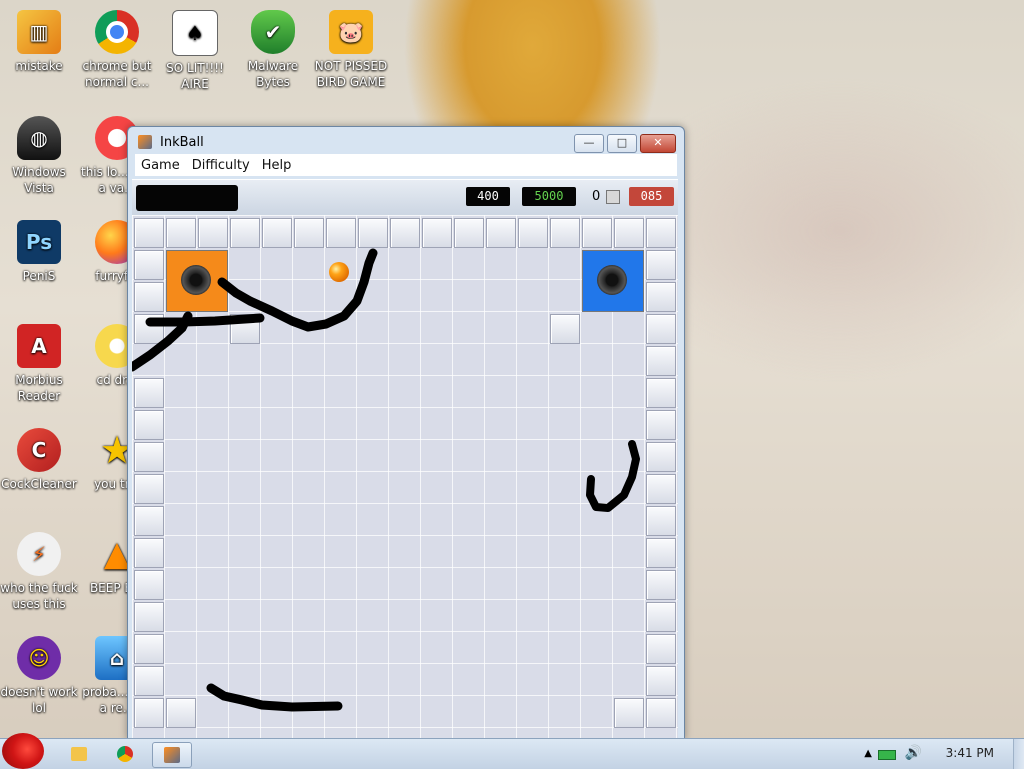 The width and height of the screenshot is (1024, 769). I want to click on desktop-icon-pdf-reader: A Morbius Reader, so click(39, 364).